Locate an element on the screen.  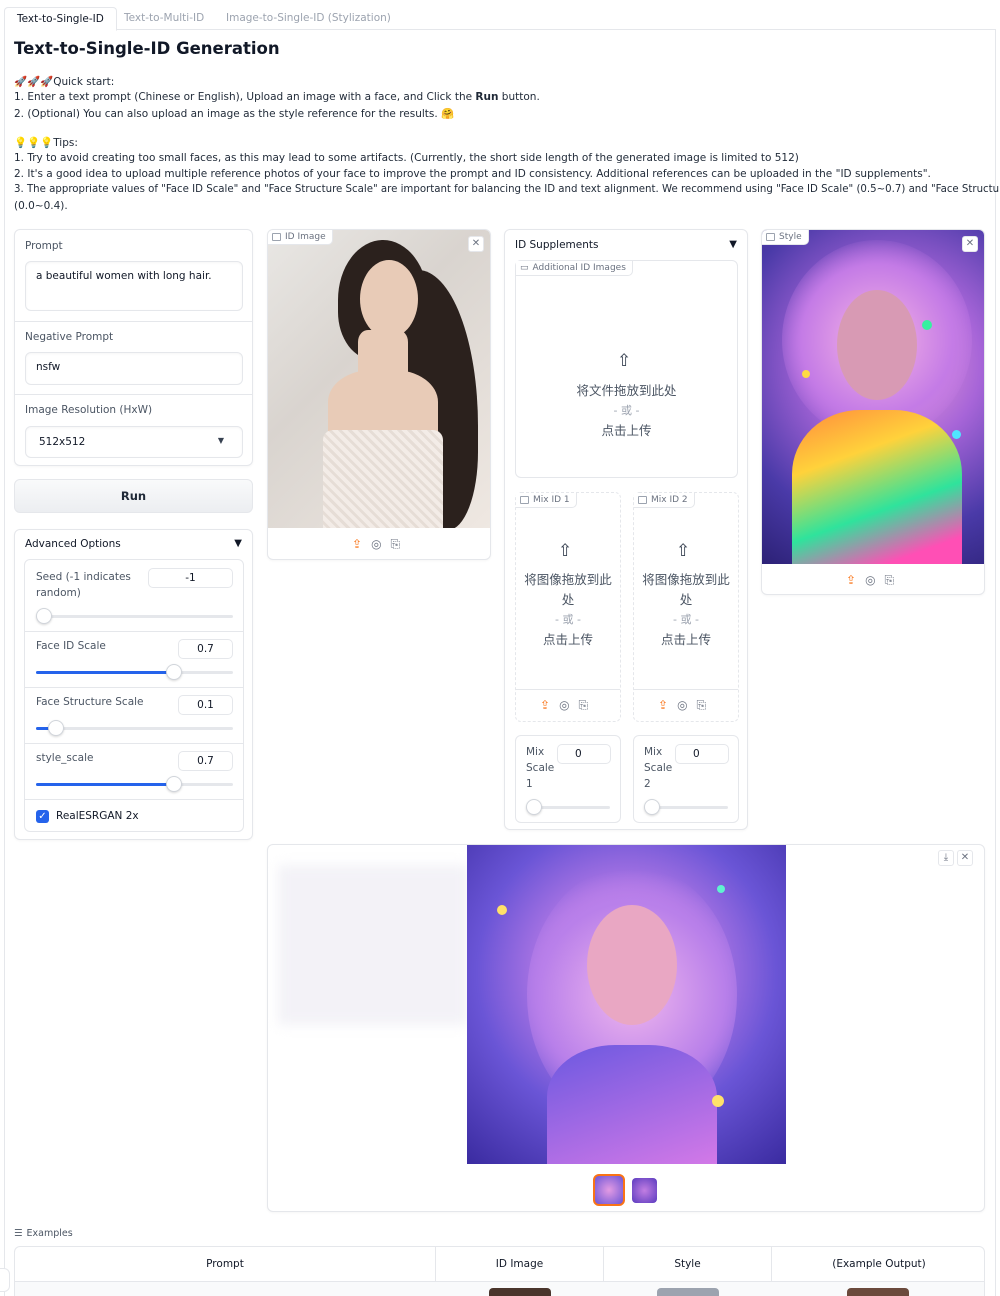
negative-prompt-input: nsfw is located at coordinates (134, 368).